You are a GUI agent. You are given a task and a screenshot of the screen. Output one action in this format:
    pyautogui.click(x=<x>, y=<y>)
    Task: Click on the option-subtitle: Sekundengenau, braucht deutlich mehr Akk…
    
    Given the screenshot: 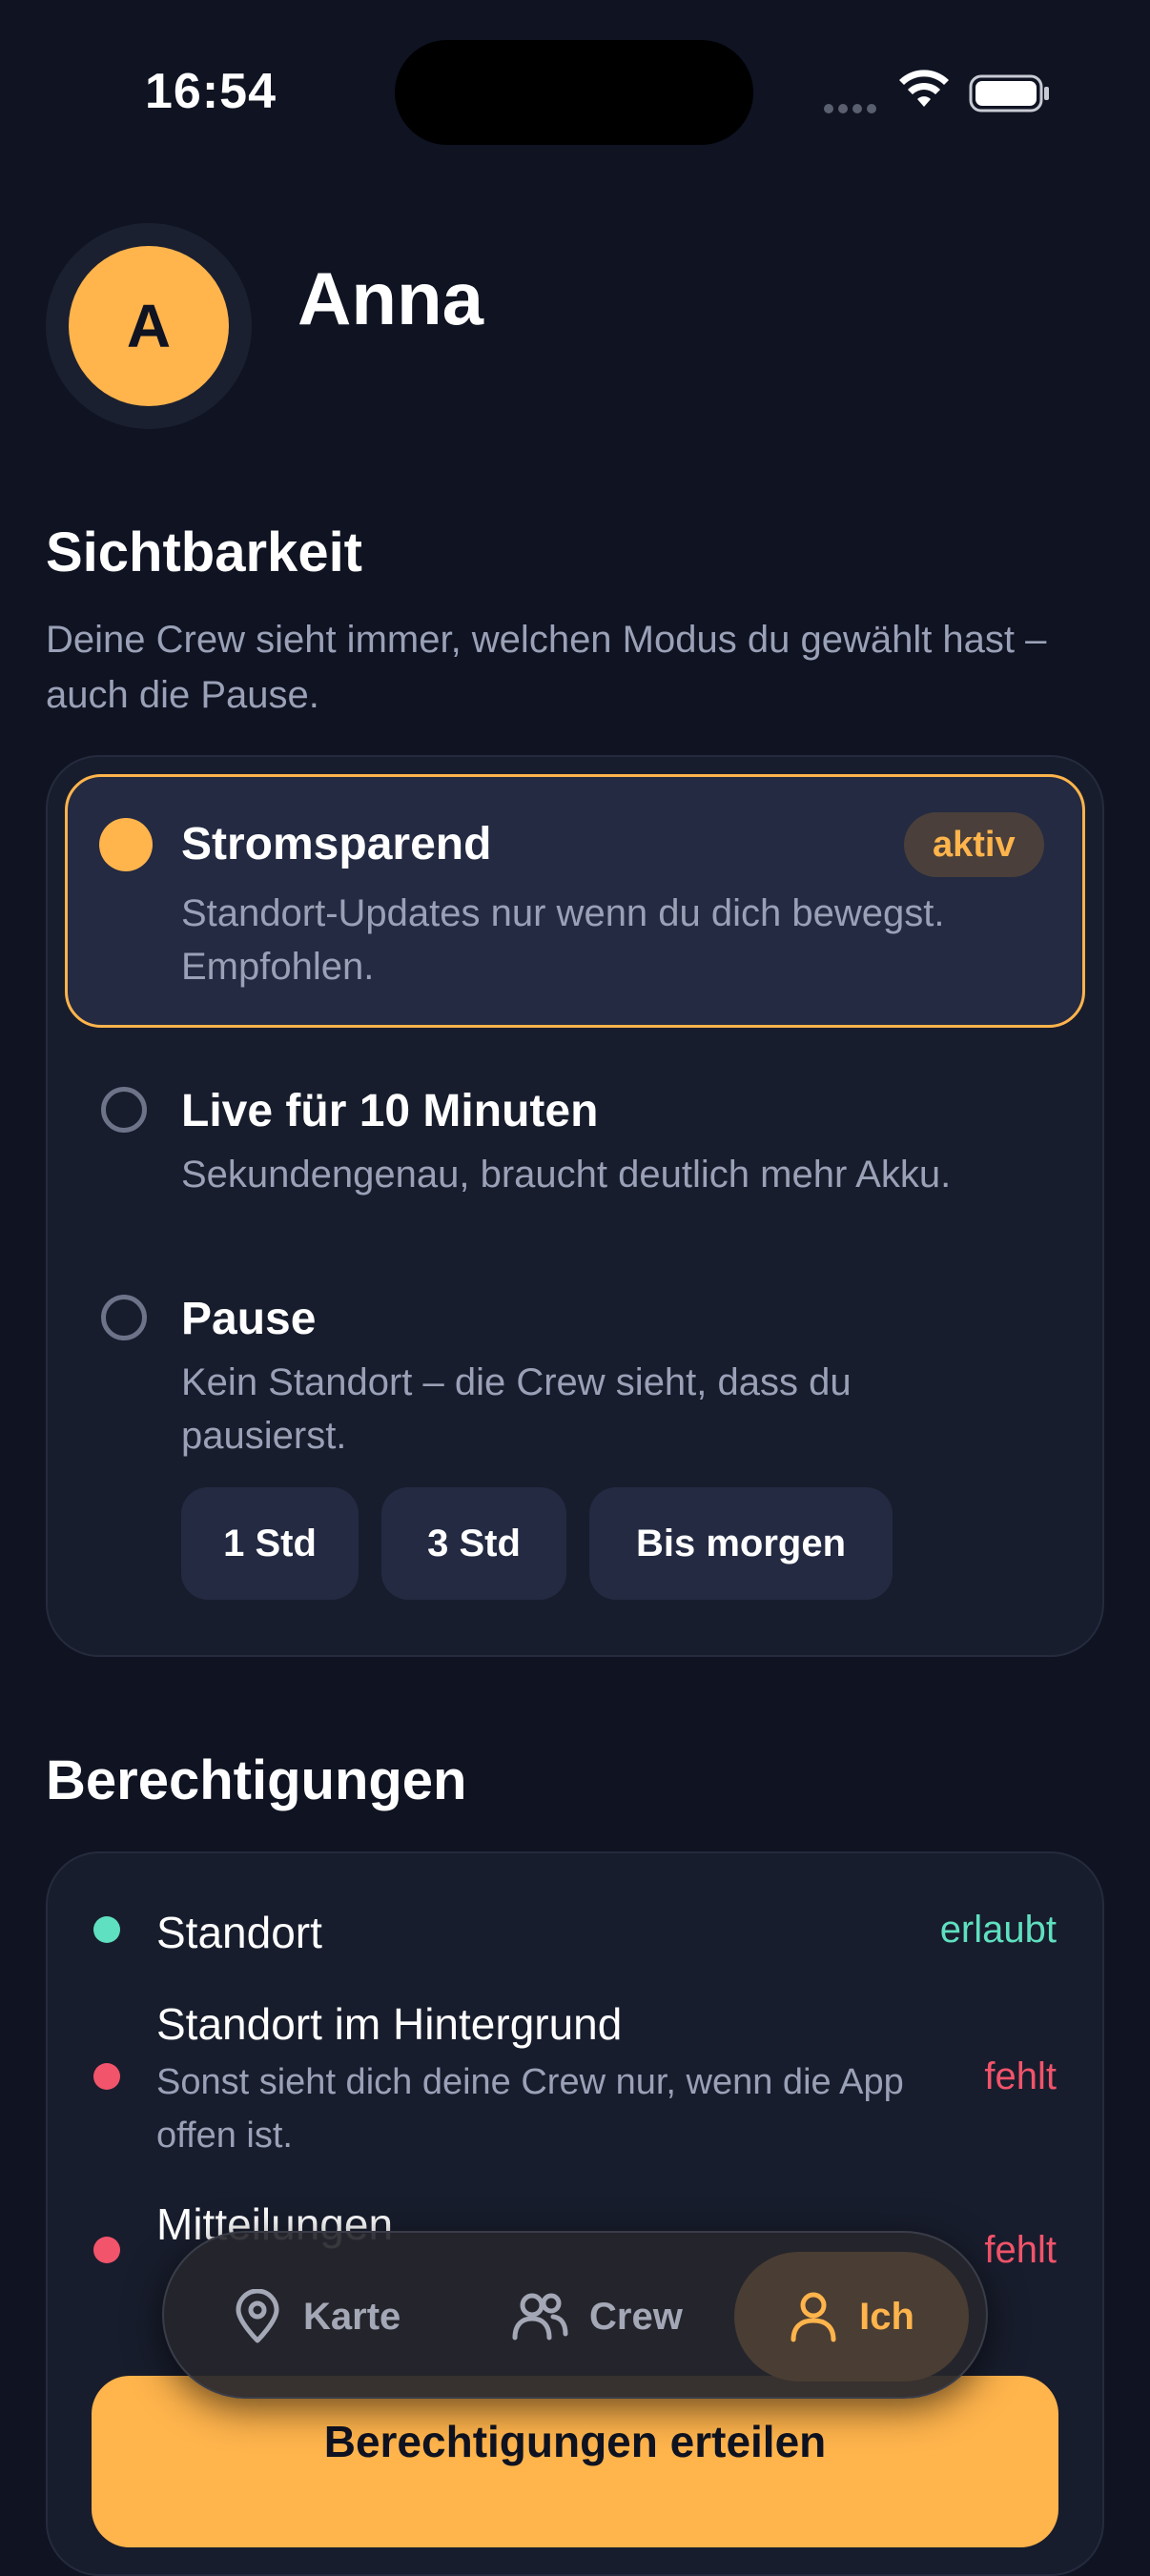 What is the action you would take?
    pyautogui.click(x=566, y=1175)
    